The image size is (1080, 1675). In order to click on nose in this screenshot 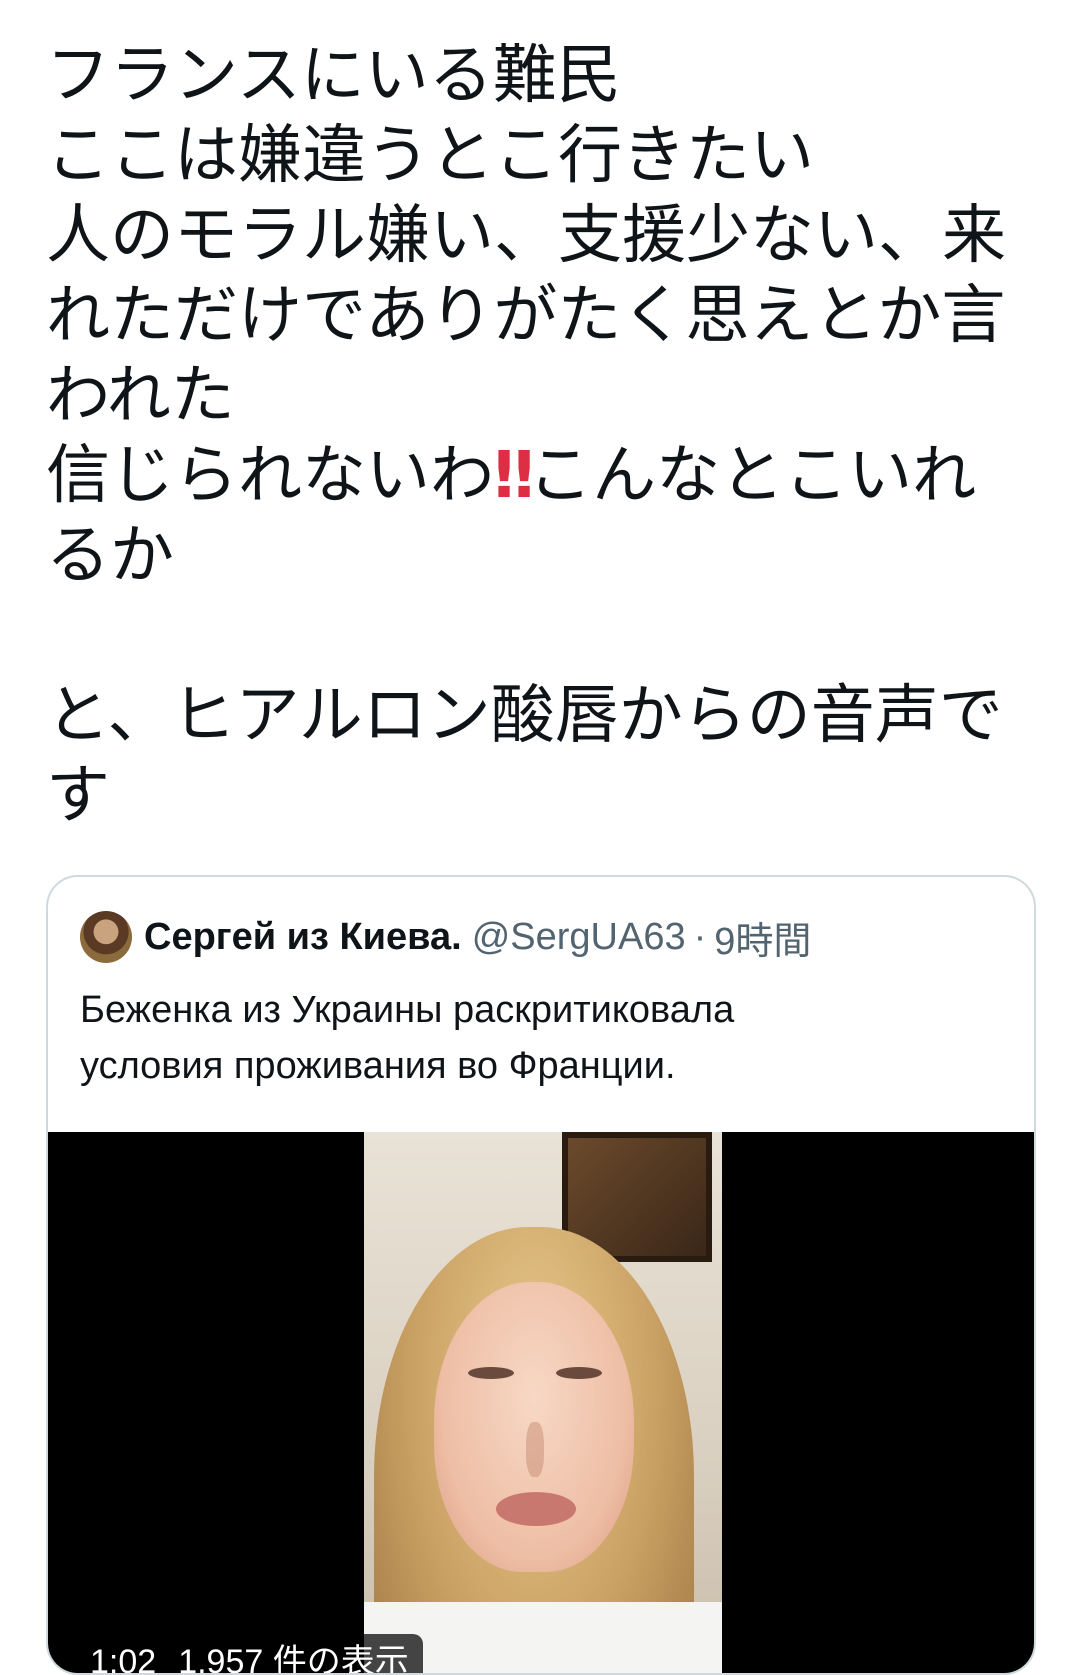, I will do `click(535, 1449)`.